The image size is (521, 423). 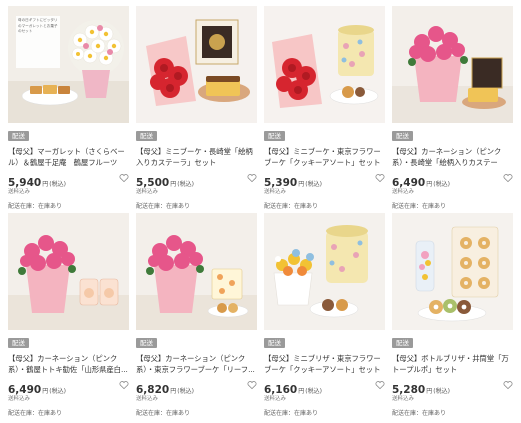 What do you see at coordinates (196, 180) in the screenshot?
I see `price-row: 5,500円(税込)` at bounding box center [196, 180].